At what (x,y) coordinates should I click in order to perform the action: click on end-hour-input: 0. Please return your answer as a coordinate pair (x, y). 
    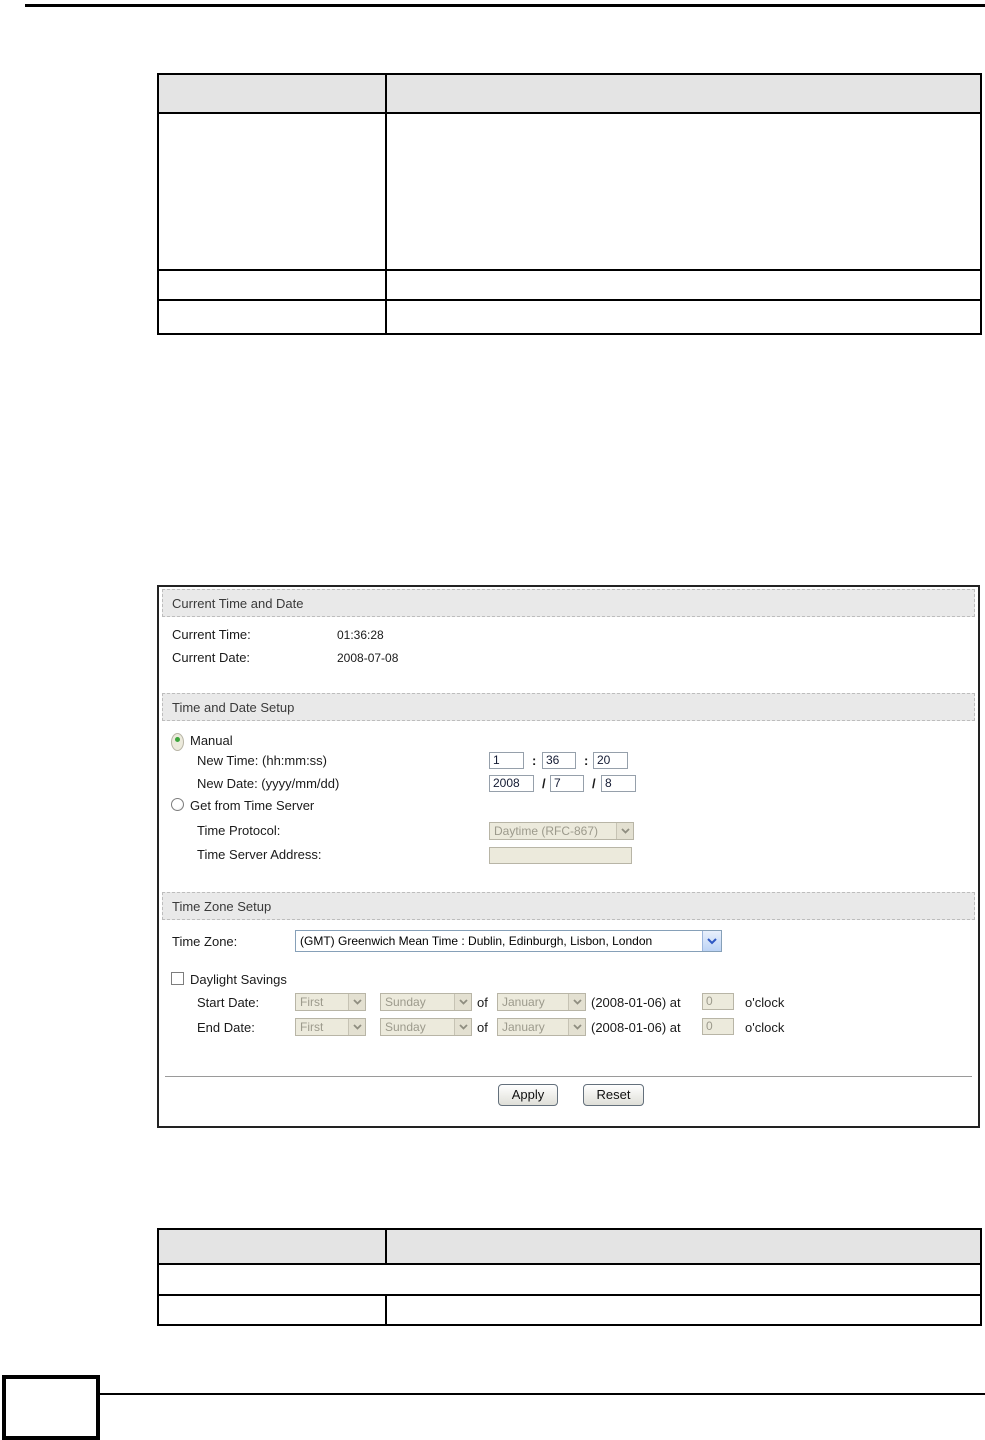
    Looking at the image, I should click on (718, 1026).